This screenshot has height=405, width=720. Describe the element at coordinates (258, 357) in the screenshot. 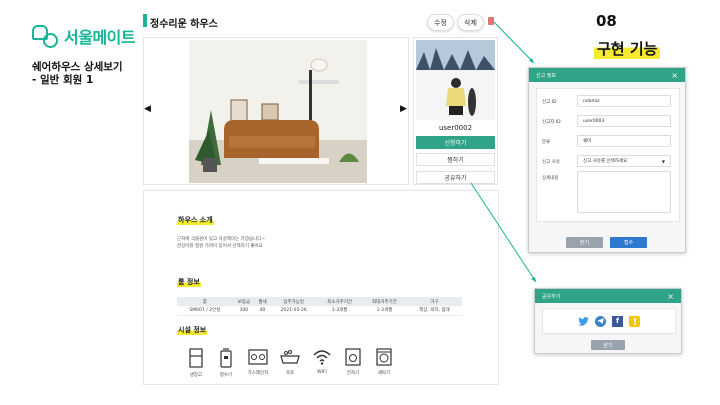

I see `gas-stove-icon` at that location.